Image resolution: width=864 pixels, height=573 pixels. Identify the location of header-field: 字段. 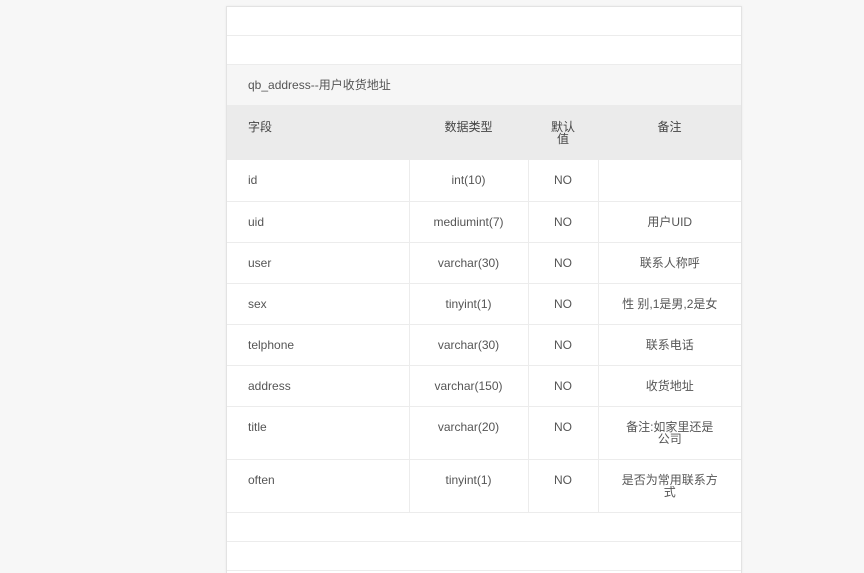
(318, 132).